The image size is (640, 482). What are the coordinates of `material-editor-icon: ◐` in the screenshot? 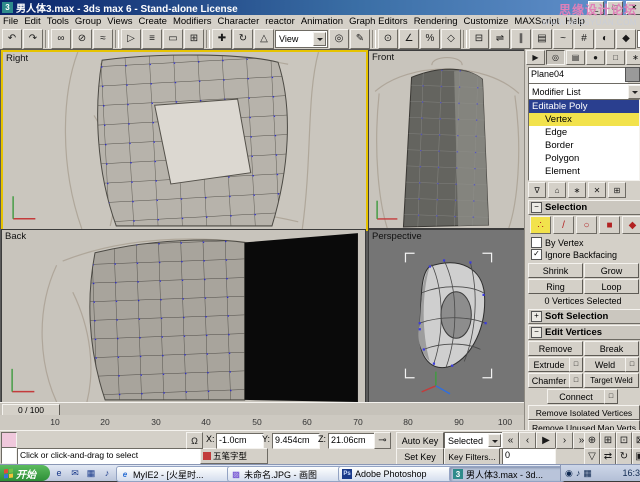 It's located at (605, 38).